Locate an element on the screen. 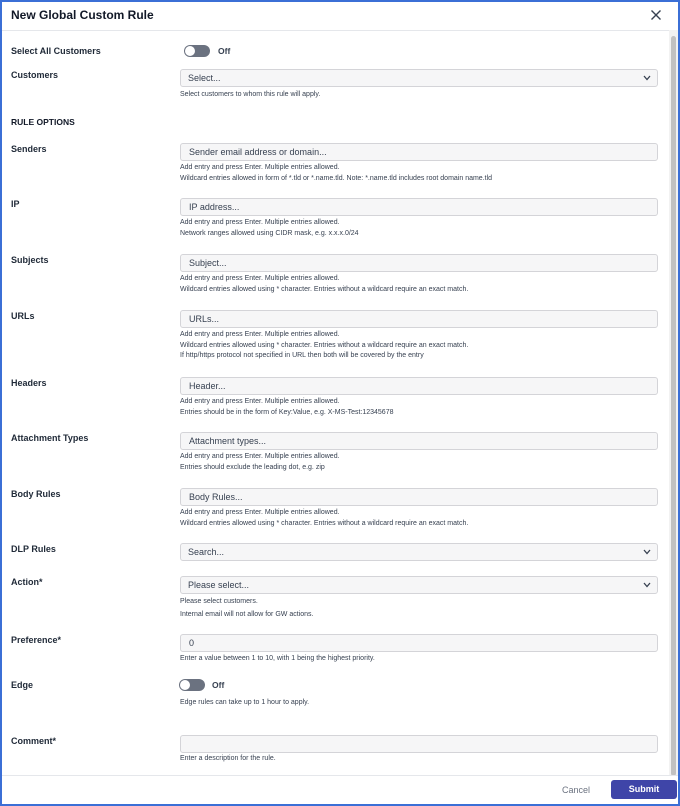 This screenshot has width=680, height=806. attachment-types-input is located at coordinates (419, 441).